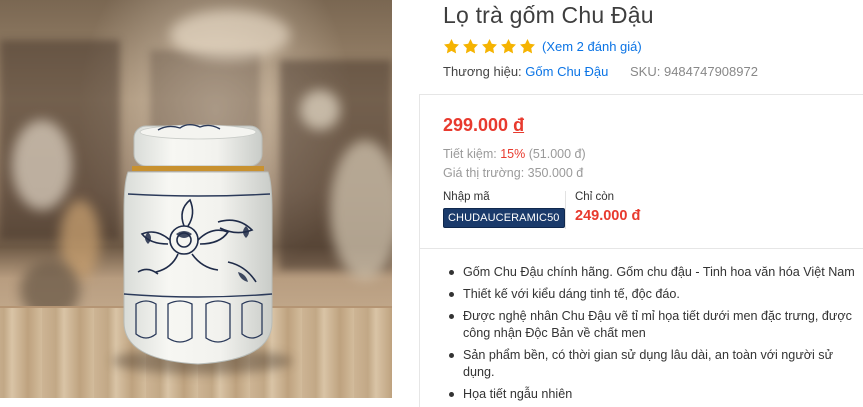 The width and height of the screenshot is (863, 407). I want to click on current-price: 299.000 đ, so click(483, 125).